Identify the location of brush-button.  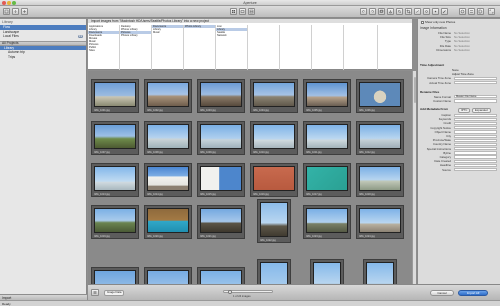
(444, 11).